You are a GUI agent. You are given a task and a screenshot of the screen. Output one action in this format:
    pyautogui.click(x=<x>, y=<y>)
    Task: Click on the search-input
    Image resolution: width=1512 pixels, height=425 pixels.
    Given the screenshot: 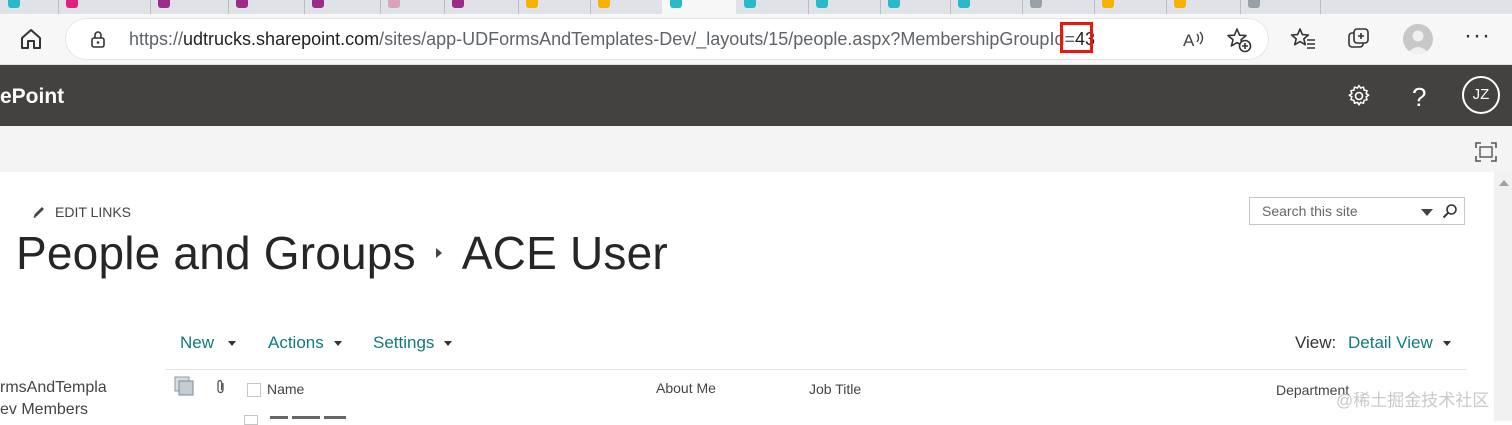 What is the action you would take?
    pyautogui.click(x=1336, y=211)
    